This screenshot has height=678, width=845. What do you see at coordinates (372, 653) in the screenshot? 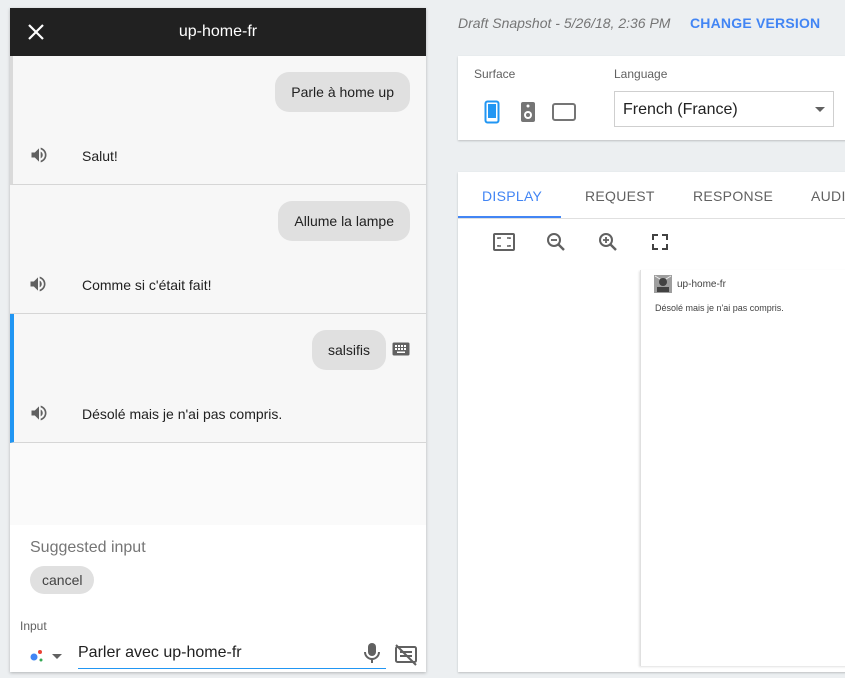
I see `microphone-icon` at bounding box center [372, 653].